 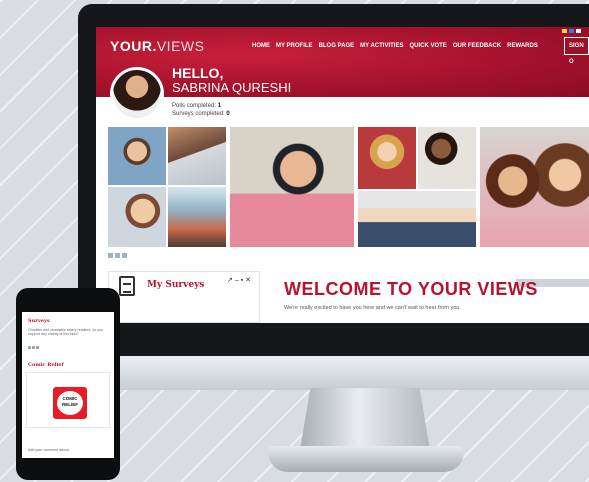 I want to click on widget-controls: ↗ – ▪ ✕, so click(x=239, y=280).